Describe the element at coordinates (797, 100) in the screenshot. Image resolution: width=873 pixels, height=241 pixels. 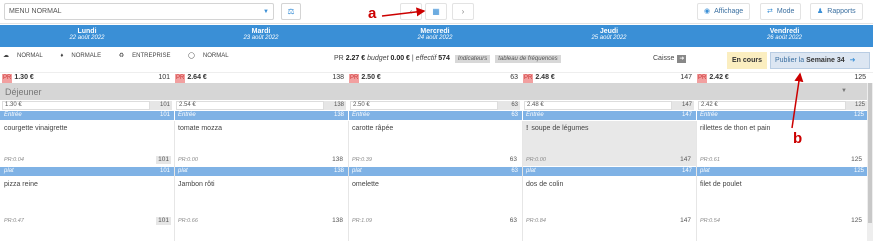
I see `annotation-arrow-b` at that location.